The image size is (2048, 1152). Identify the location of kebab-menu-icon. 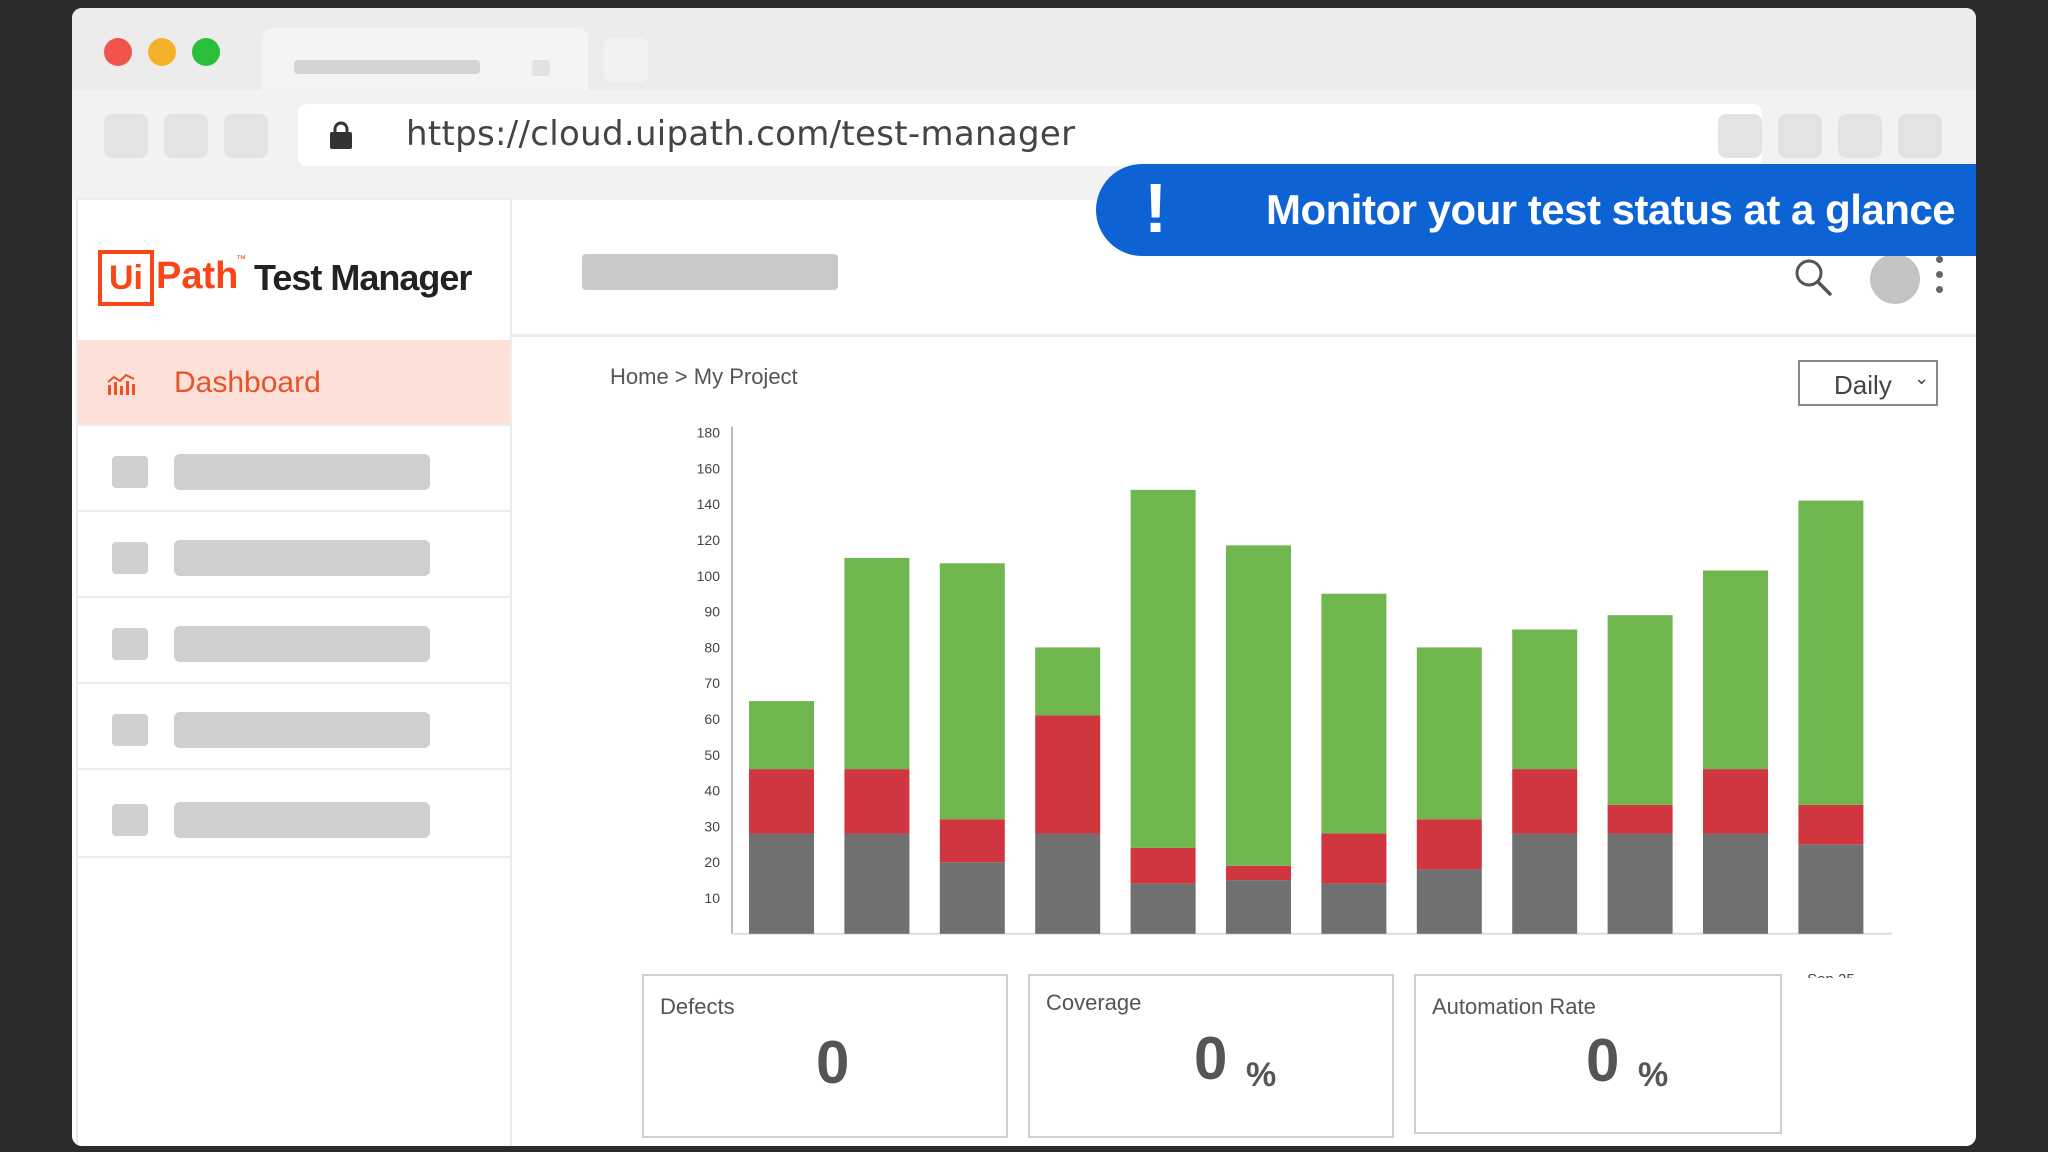
(1940, 278).